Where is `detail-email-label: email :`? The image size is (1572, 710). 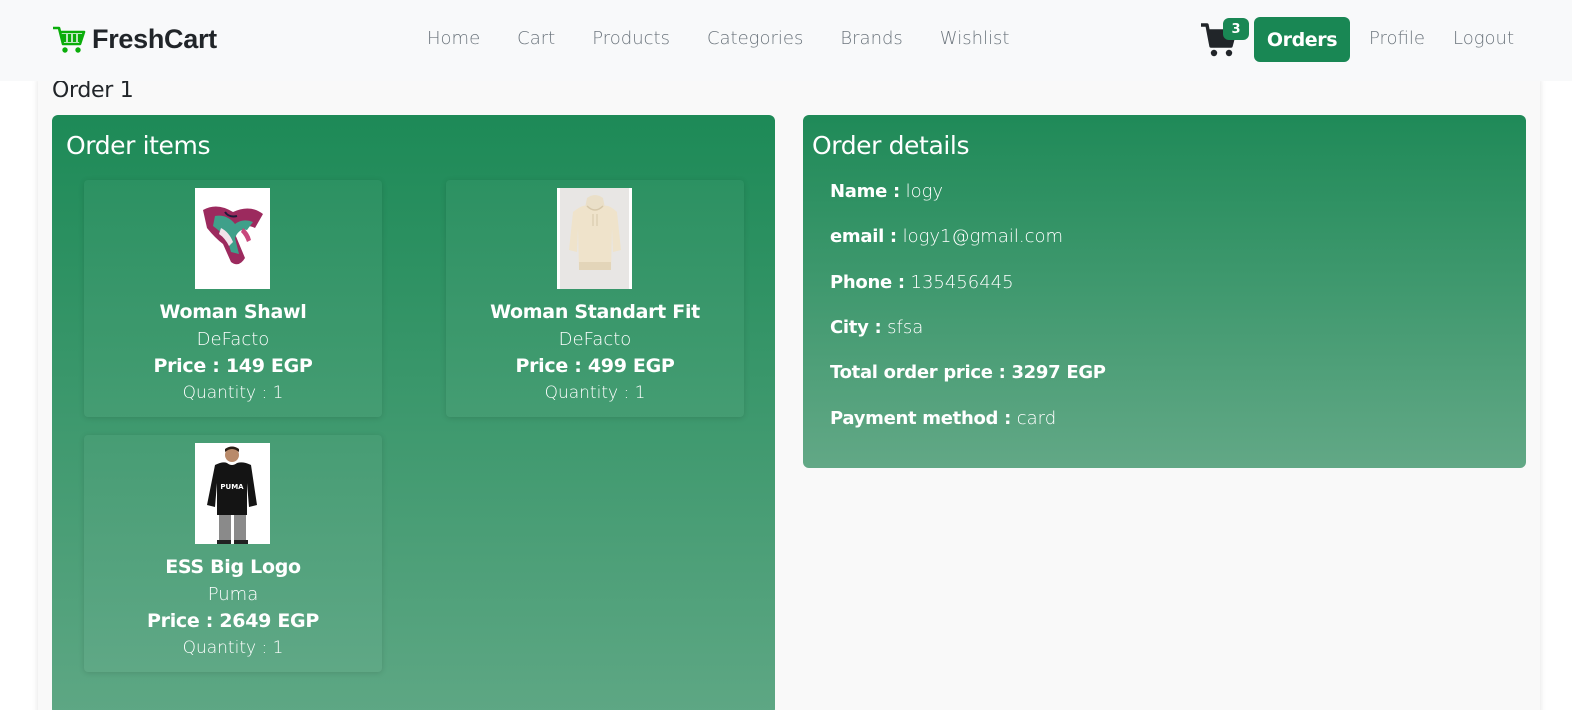 detail-email-label: email : is located at coordinates (863, 236).